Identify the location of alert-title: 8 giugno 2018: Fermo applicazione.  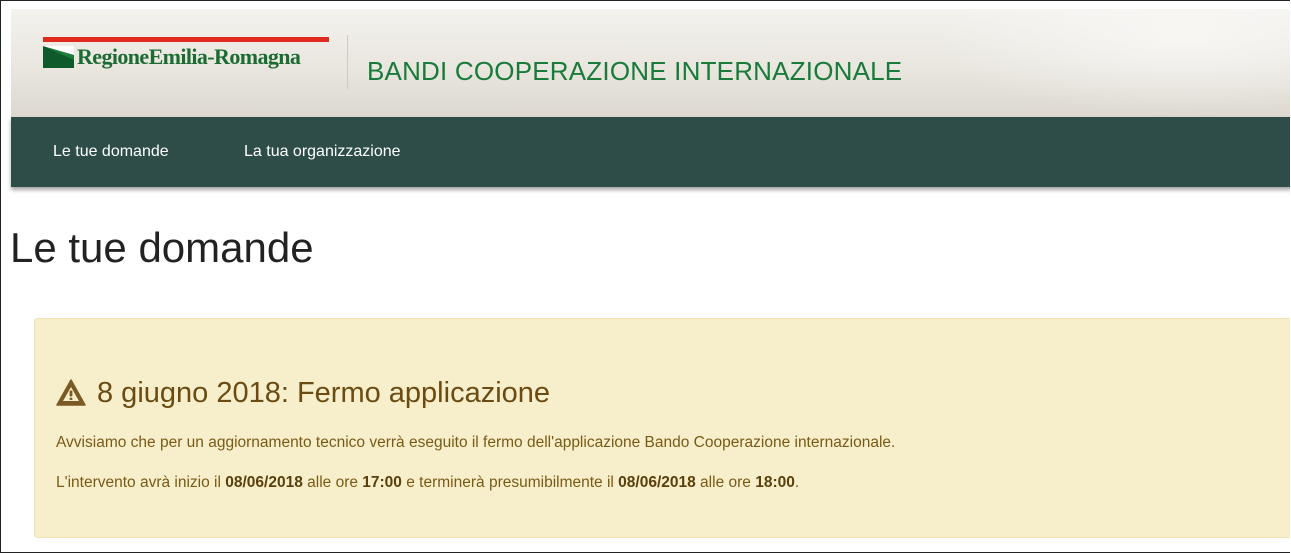
(324, 393).